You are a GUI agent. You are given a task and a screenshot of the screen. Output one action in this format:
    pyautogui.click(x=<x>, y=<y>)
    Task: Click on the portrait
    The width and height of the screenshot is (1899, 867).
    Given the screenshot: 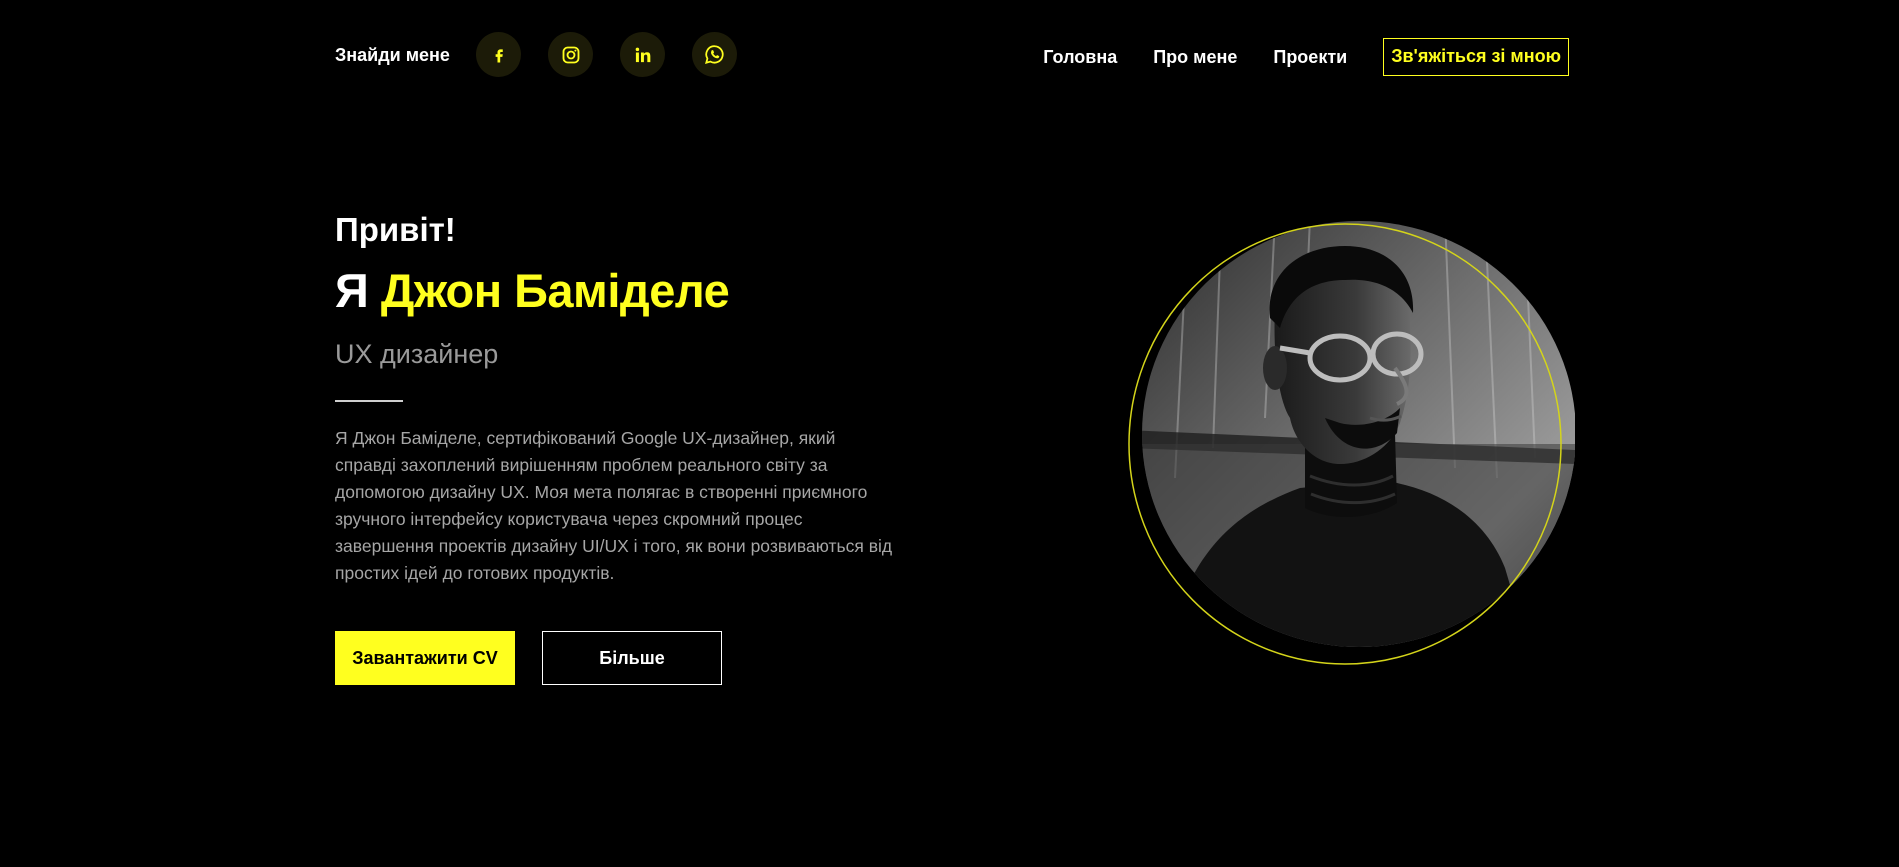 What is the action you would take?
    pyautogui.click(x=1350, y=444)
    